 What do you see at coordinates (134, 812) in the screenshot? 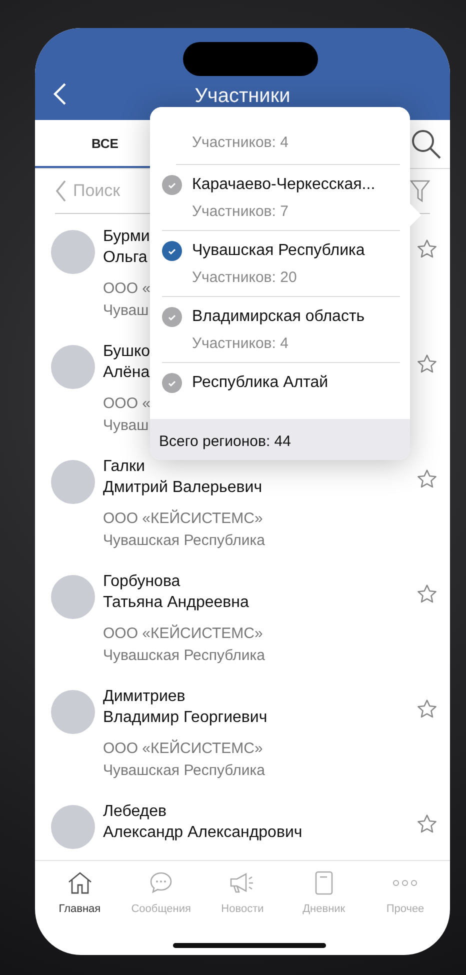
I see `person-name: Лебедев` at bounding box center [134, 812].